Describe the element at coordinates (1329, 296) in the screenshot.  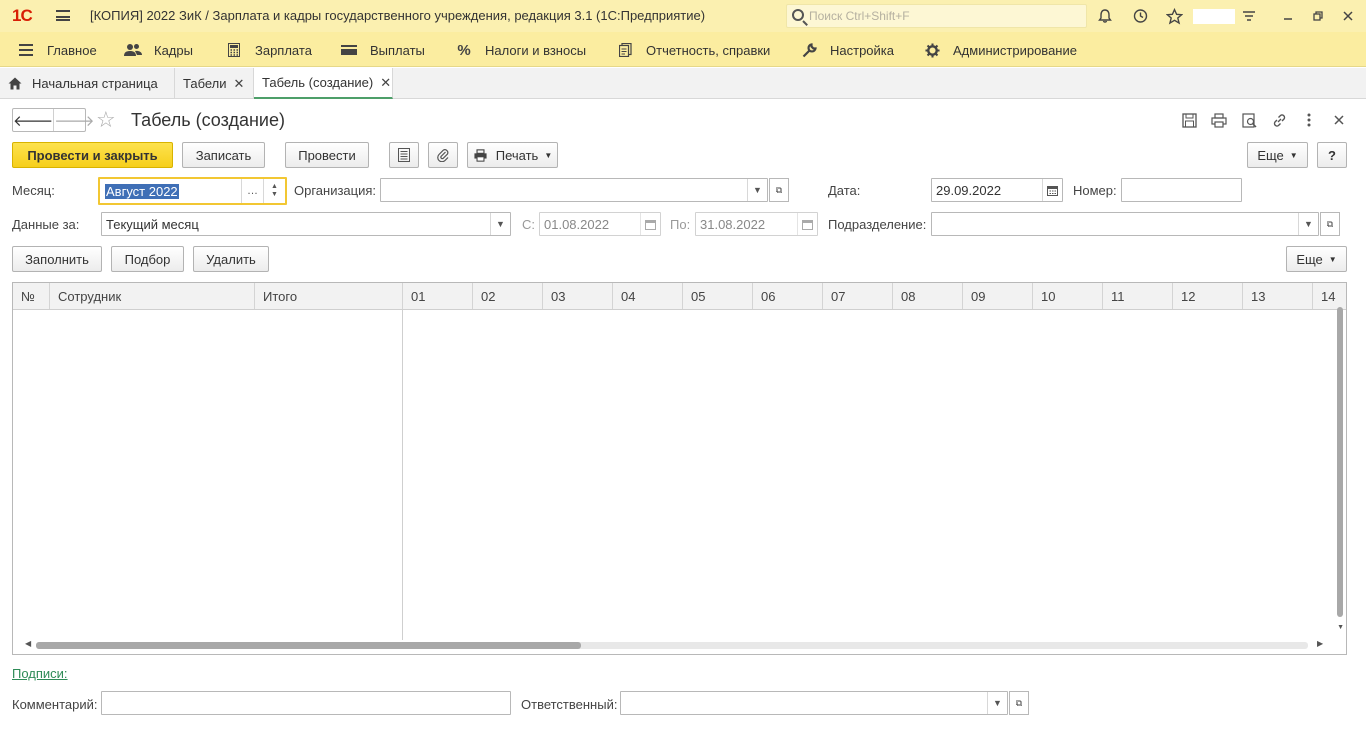
I see `column-header-day: 14` at that location.